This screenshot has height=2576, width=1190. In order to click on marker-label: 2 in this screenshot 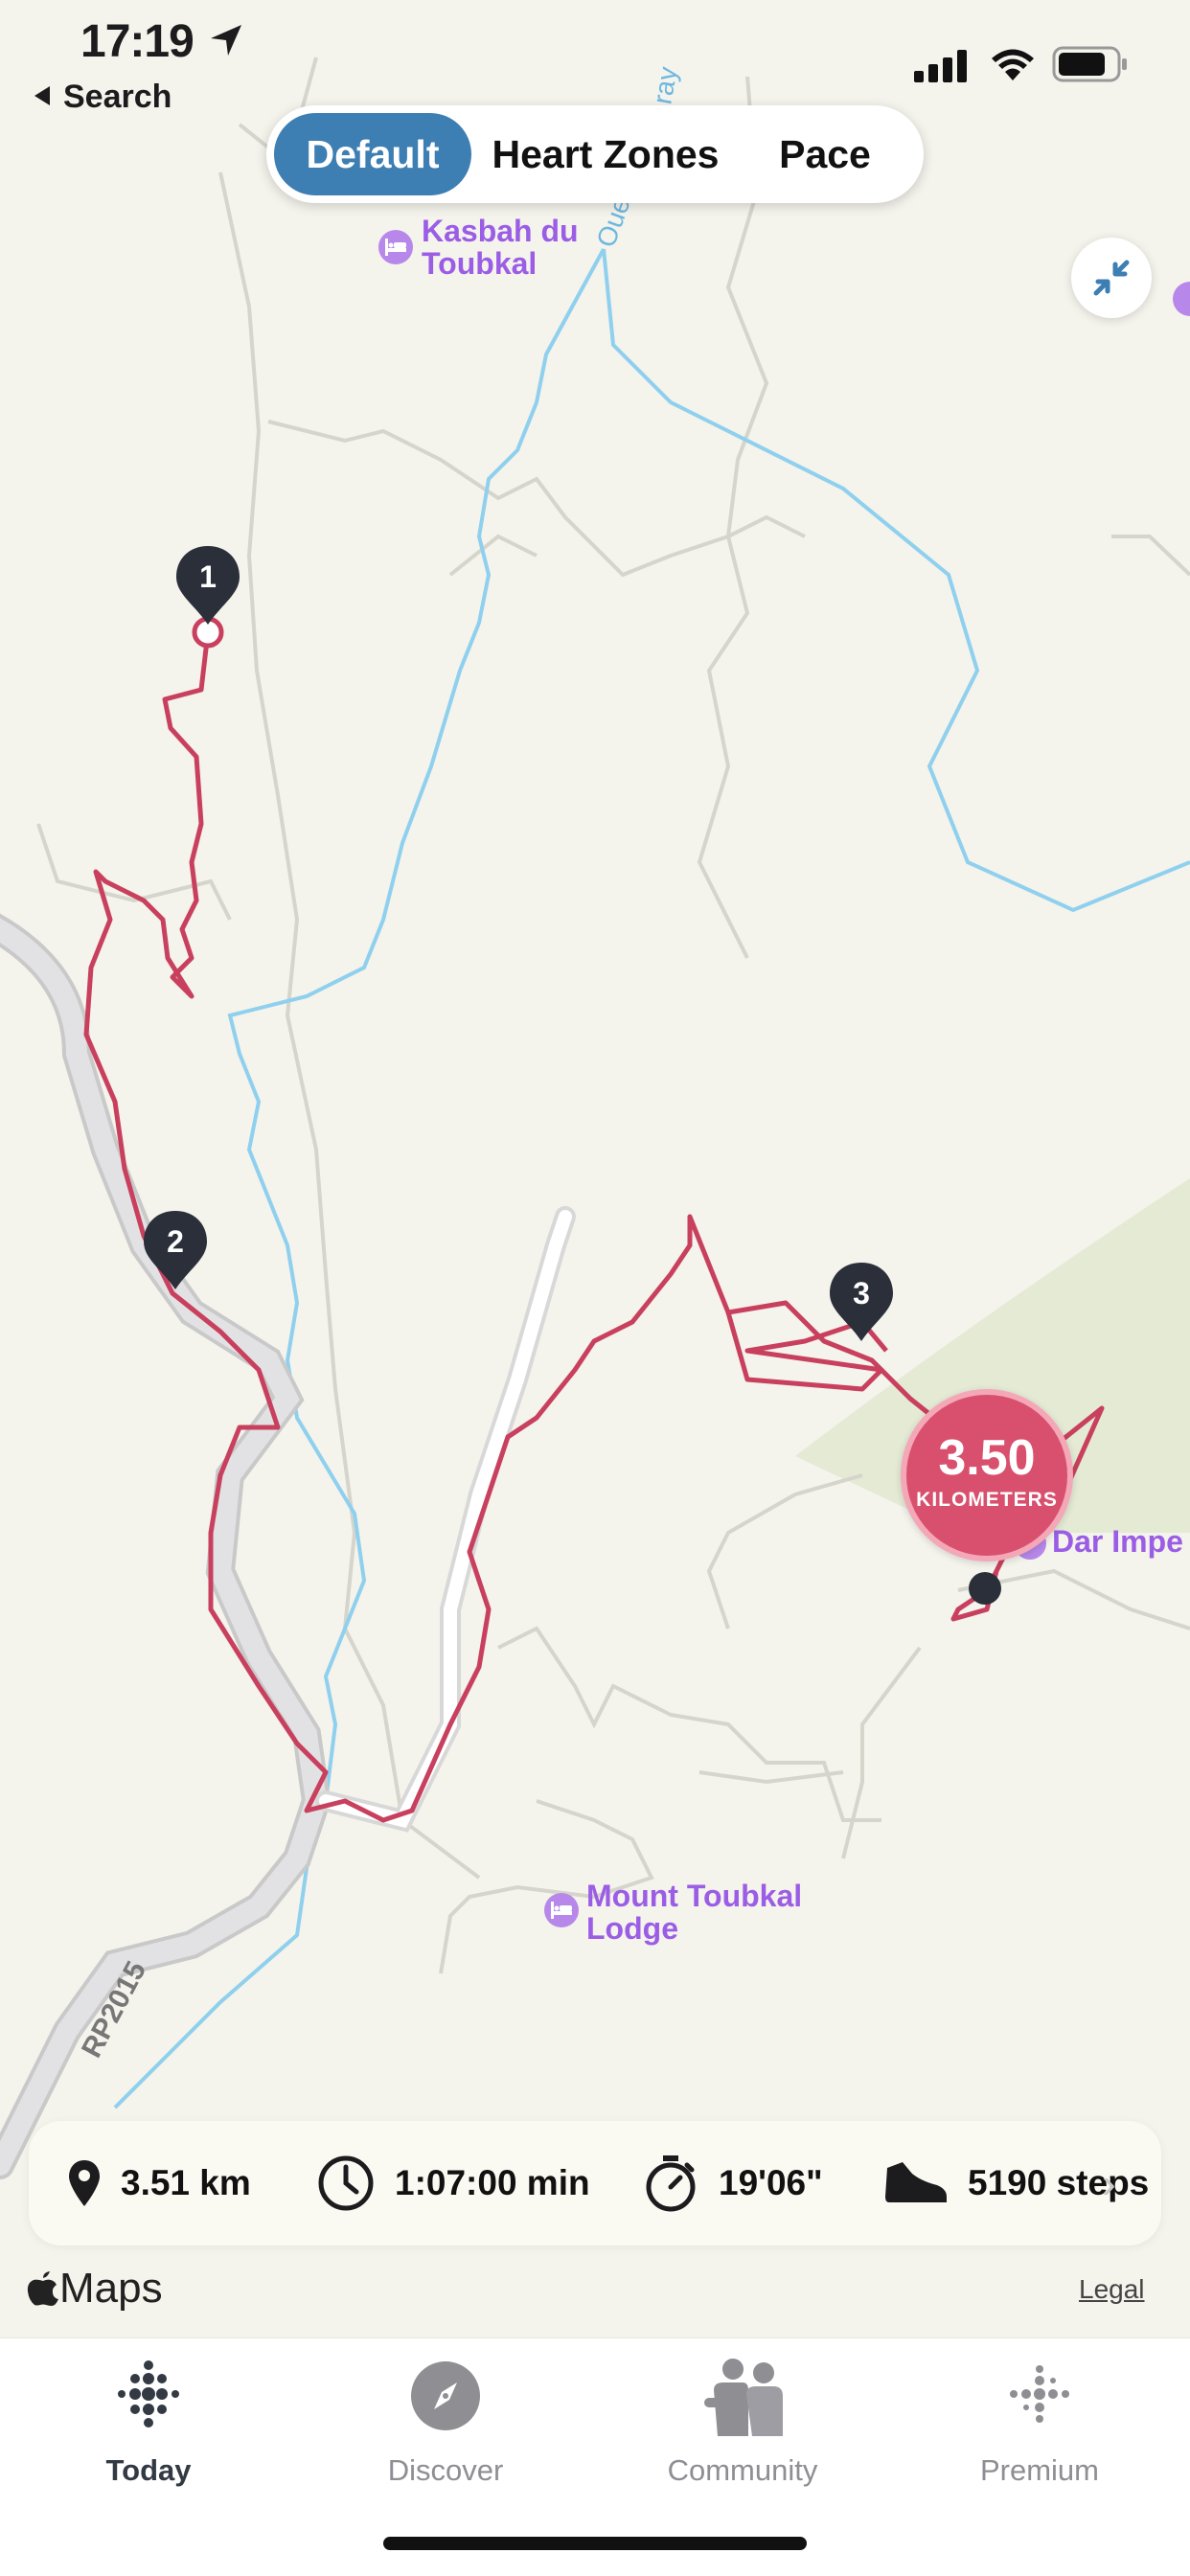, I will do `click(175, 1241)`.